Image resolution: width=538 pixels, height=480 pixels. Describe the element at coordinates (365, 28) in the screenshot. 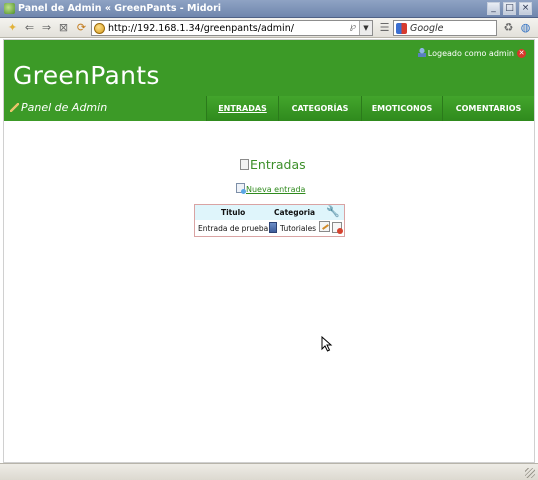

I see `chevron-down-icon: ▼` at that location.